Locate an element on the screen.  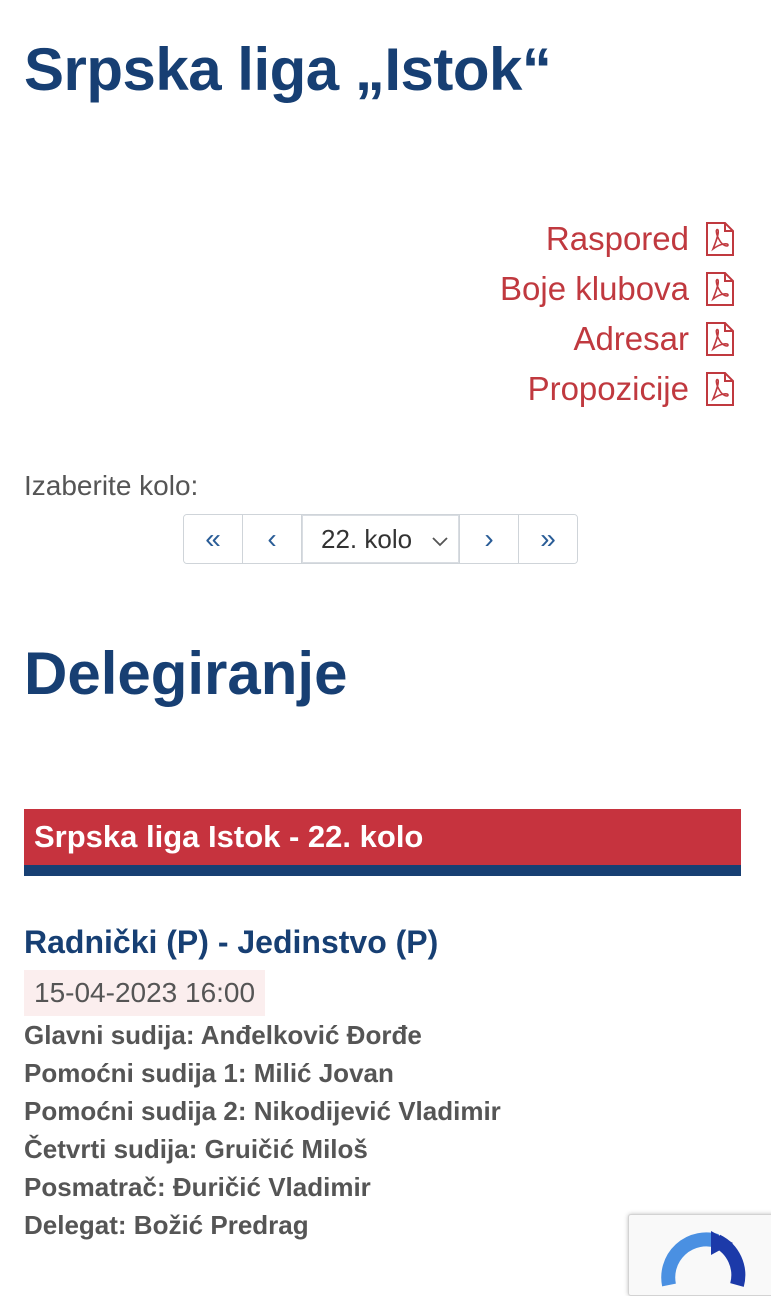
boje-klubova-link: Boje klubova is located at coordinates (617, 289).